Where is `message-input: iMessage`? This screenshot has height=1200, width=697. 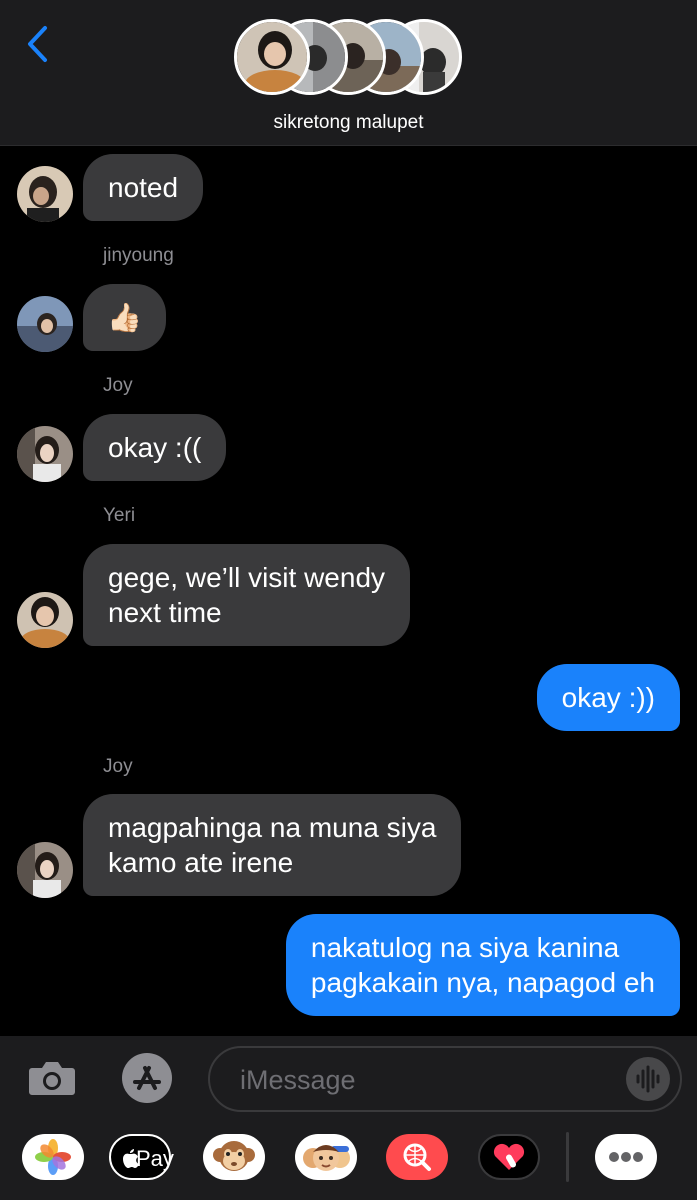
message-input: iMessage is located at coordinates (445, 1079).